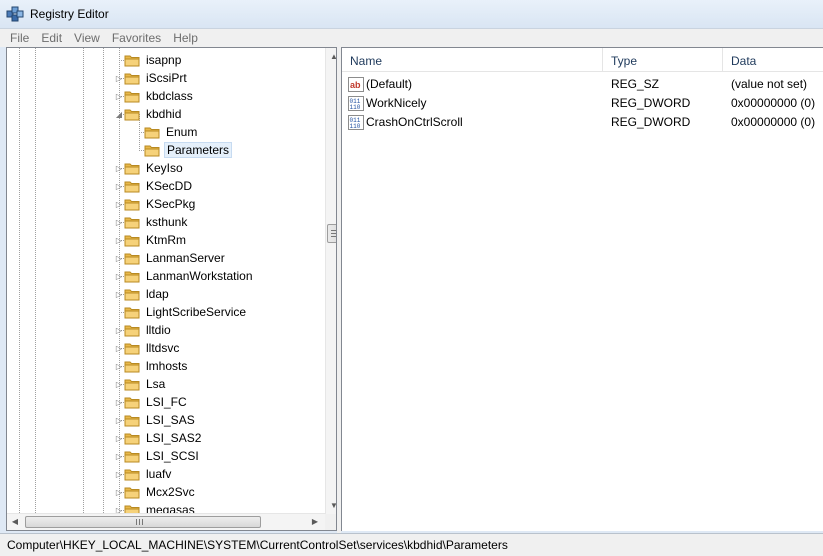  I want to click on tree-item: Mcx2Svc, so click(160, 492).